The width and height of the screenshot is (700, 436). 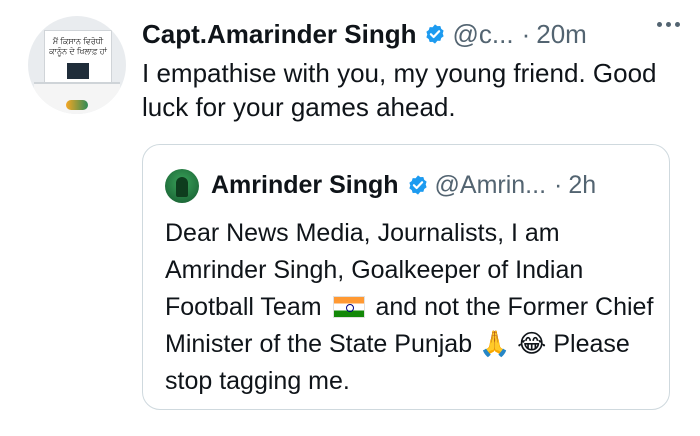 What do you see at coordinates (78, 71) in the screenshot?
I see `avatar-poster-graphic` at bounding box center [78, 71].